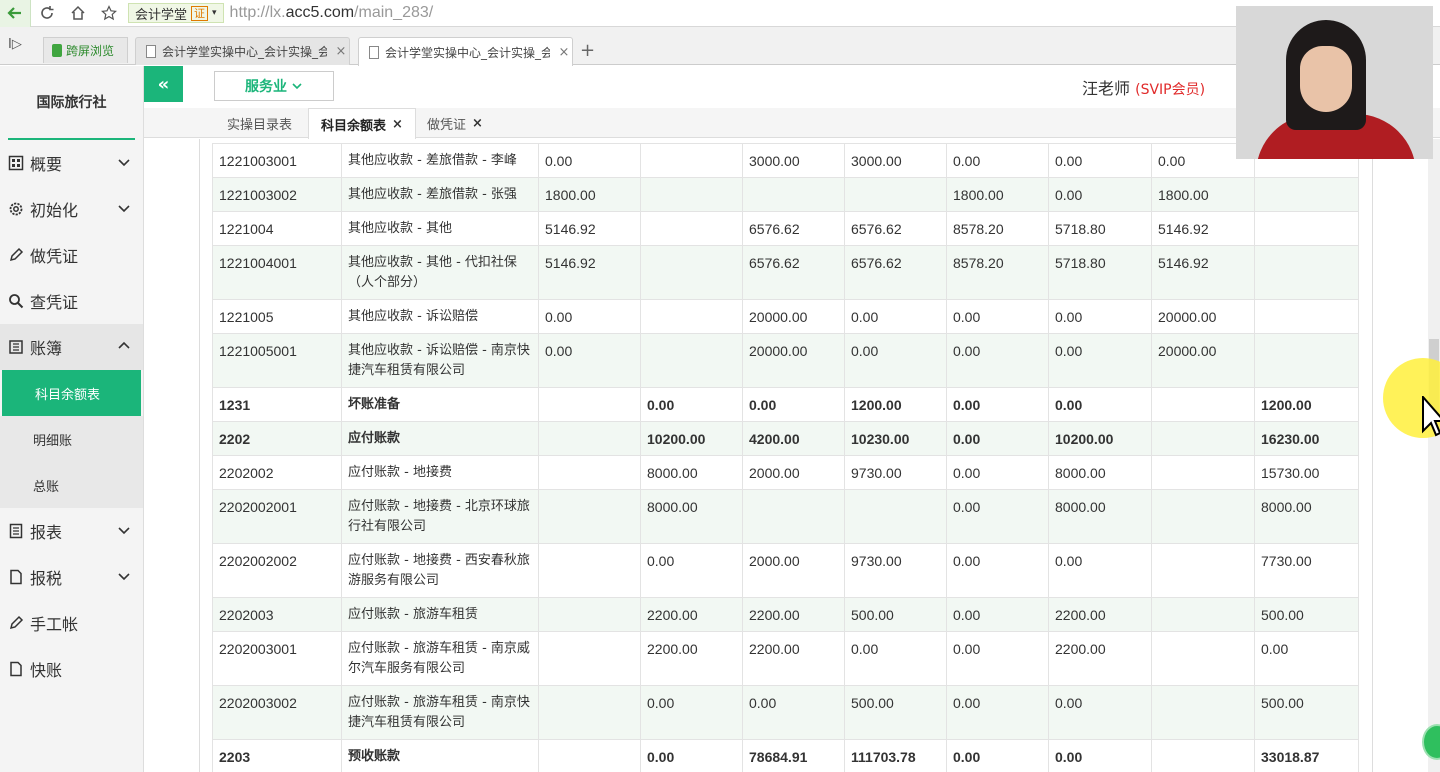 The height and width of the screenshot is (772, 1440). I want to click on industry-select: 服务业, so click(274, 86).